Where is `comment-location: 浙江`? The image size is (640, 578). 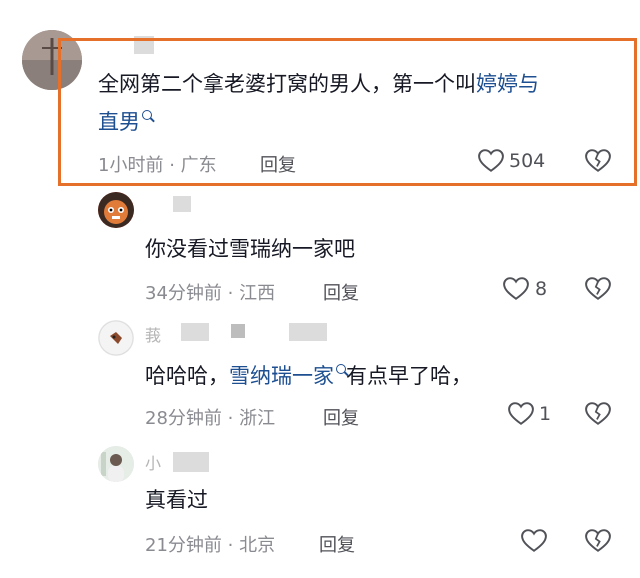
comment-location: 浙江 is located at coordinates (257, 418).